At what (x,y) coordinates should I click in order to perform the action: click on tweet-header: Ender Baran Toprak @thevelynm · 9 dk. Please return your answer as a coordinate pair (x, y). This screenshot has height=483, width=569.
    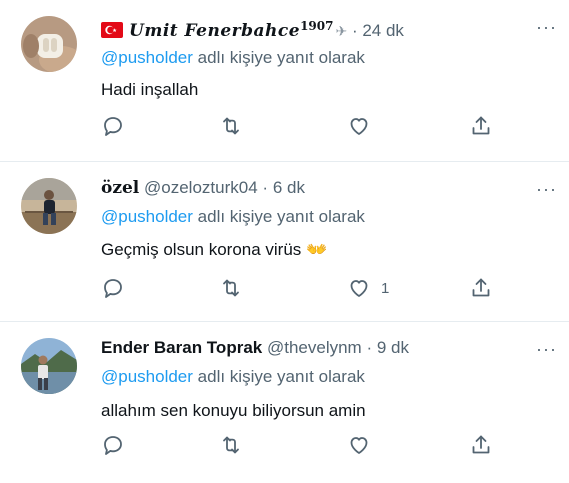
    Looking at the image, I should click on (255, 348).